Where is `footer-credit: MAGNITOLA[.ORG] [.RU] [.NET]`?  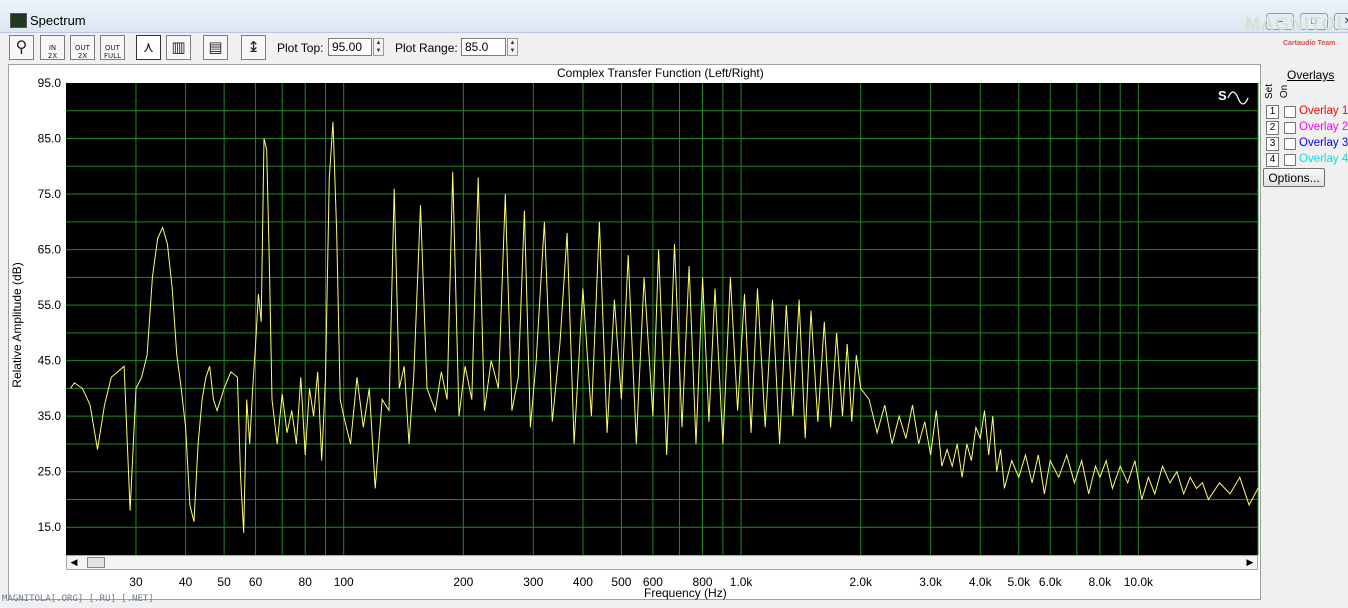 footer-credit: MAGNITOLA[.ORG] [.RU] [.NET] is located at coordinates (78, 599).